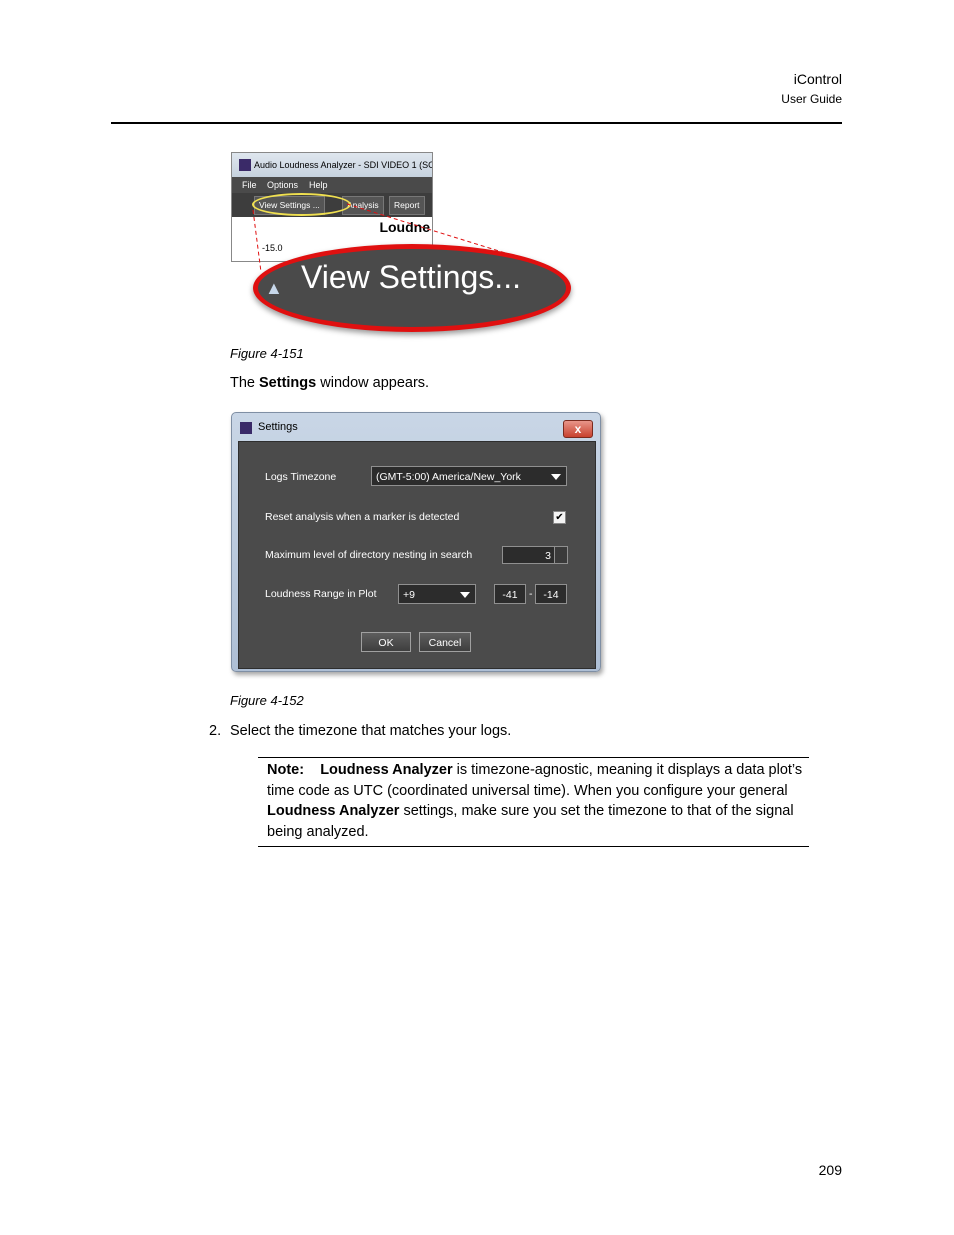 Image resolution: width=954 pixels, height=1235 pixels. What do you see at coordinates (274, 288) in the screenshot?
I see `arrow-up-icon: ▲` at bounding box center [274, 288].